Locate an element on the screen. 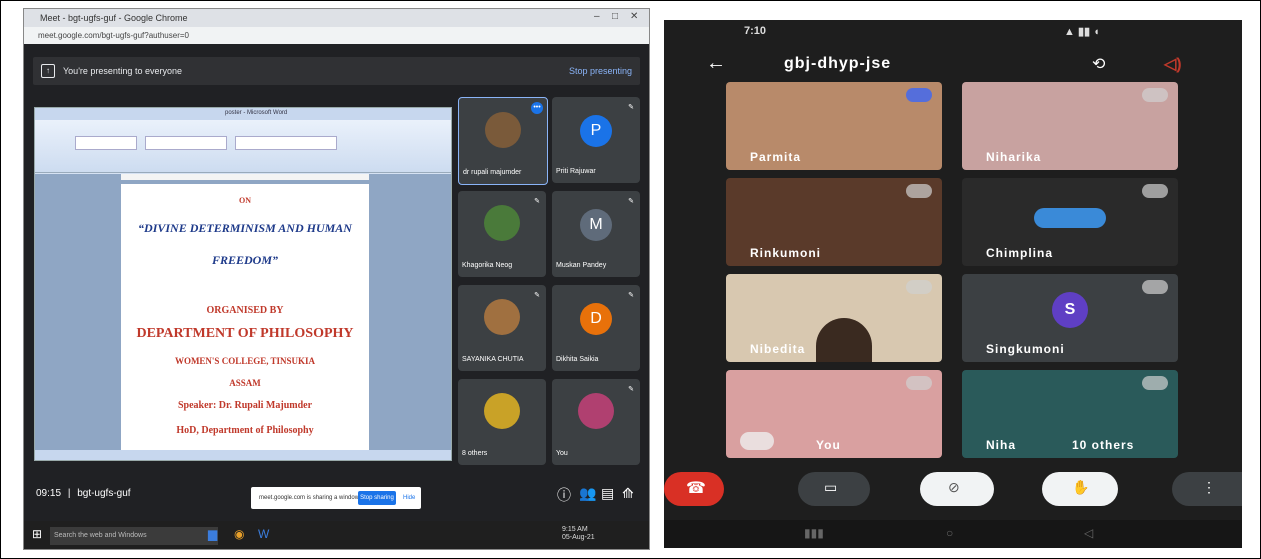 The image size is (1261, 559). recents-icon: ▮▮▮ is located at coordinates (814, 533).